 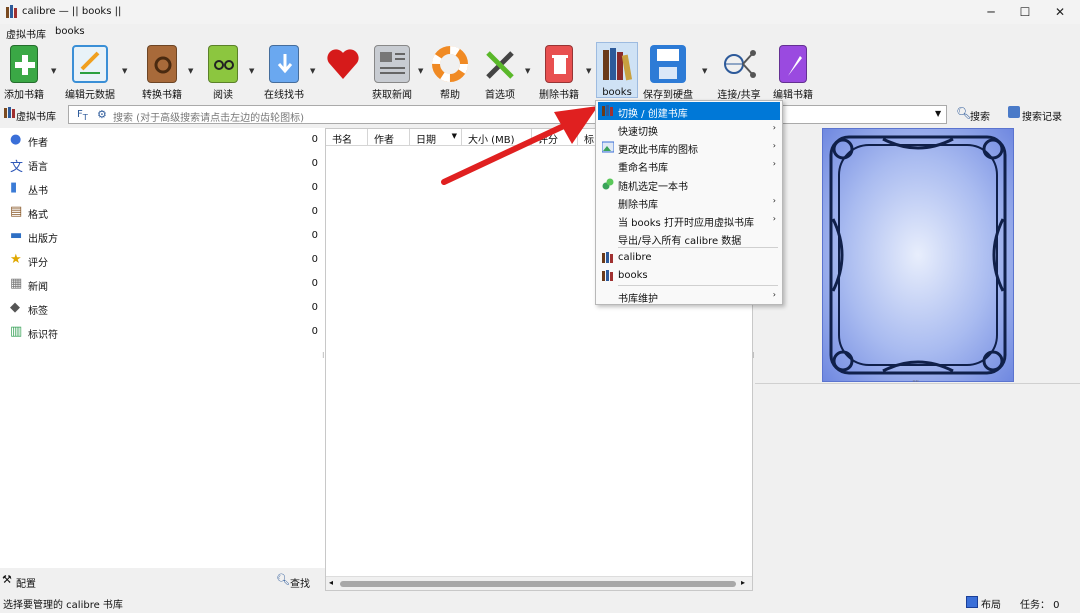 What do you see at coordinates (161, 332) in the screenshot?
I see `tag-browser-item: ▥ 标识符 0` at bounding box center [161, 332].